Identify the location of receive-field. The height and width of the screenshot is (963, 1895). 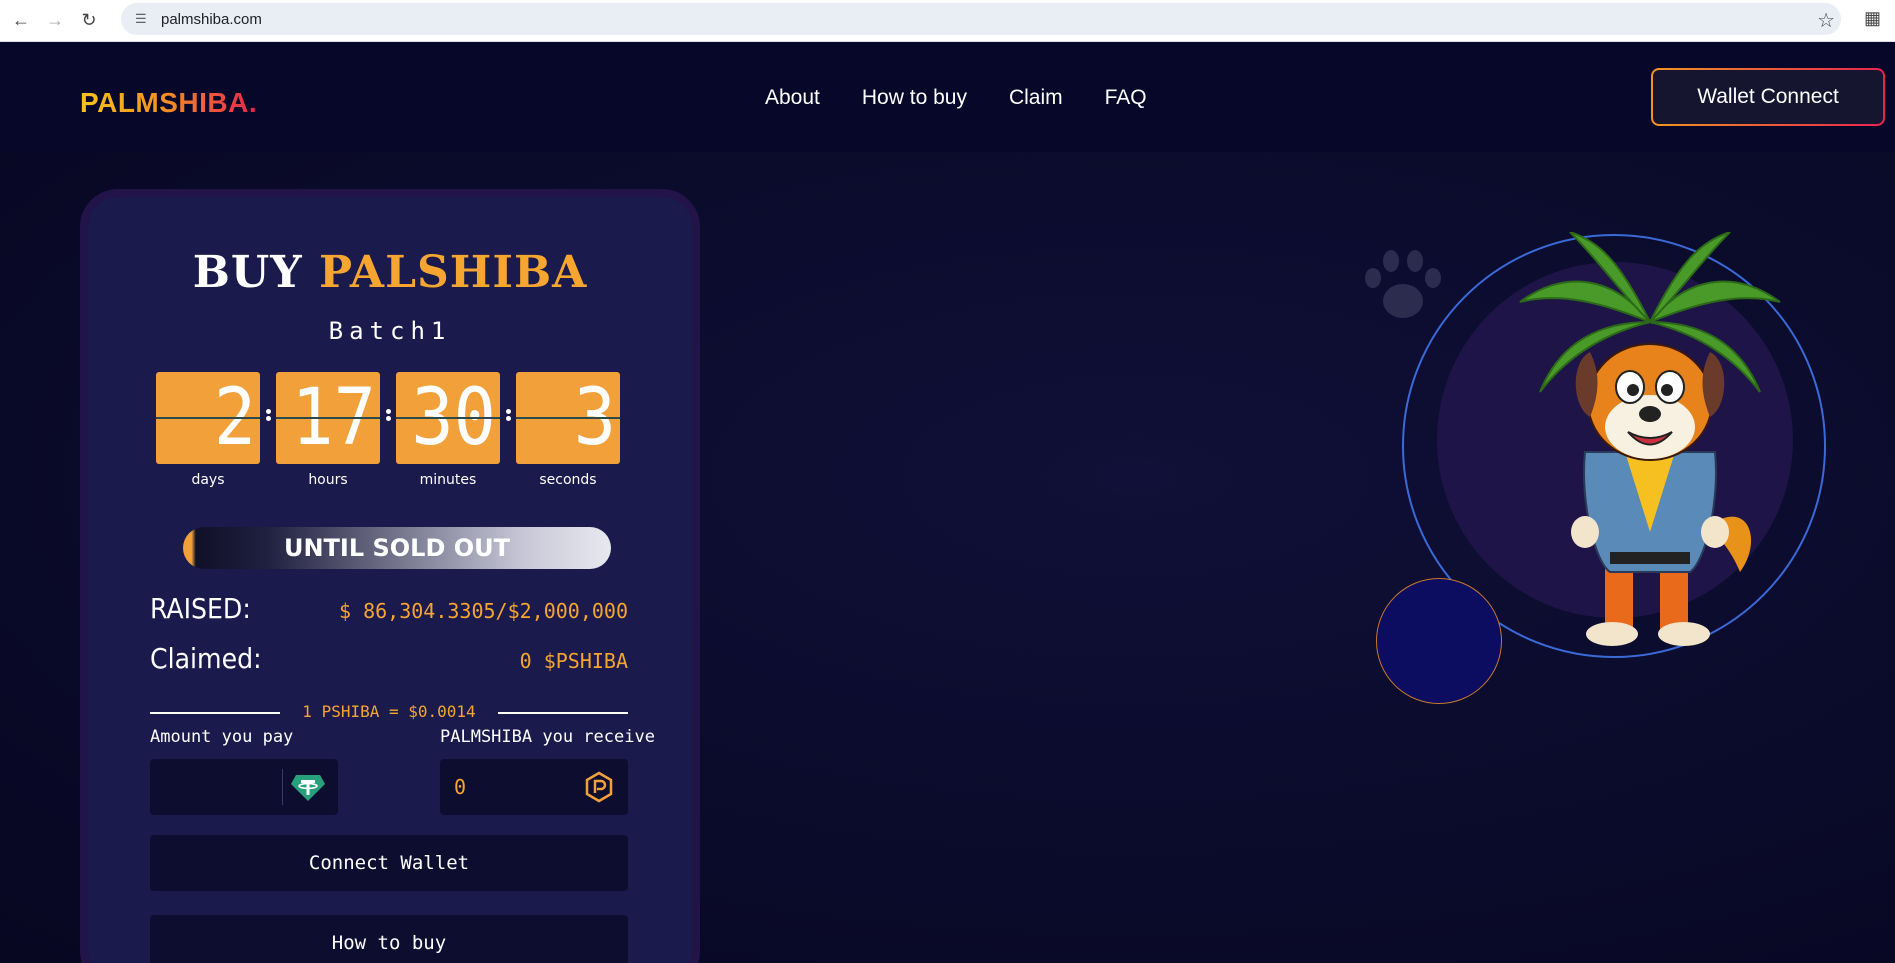
(534, 787).